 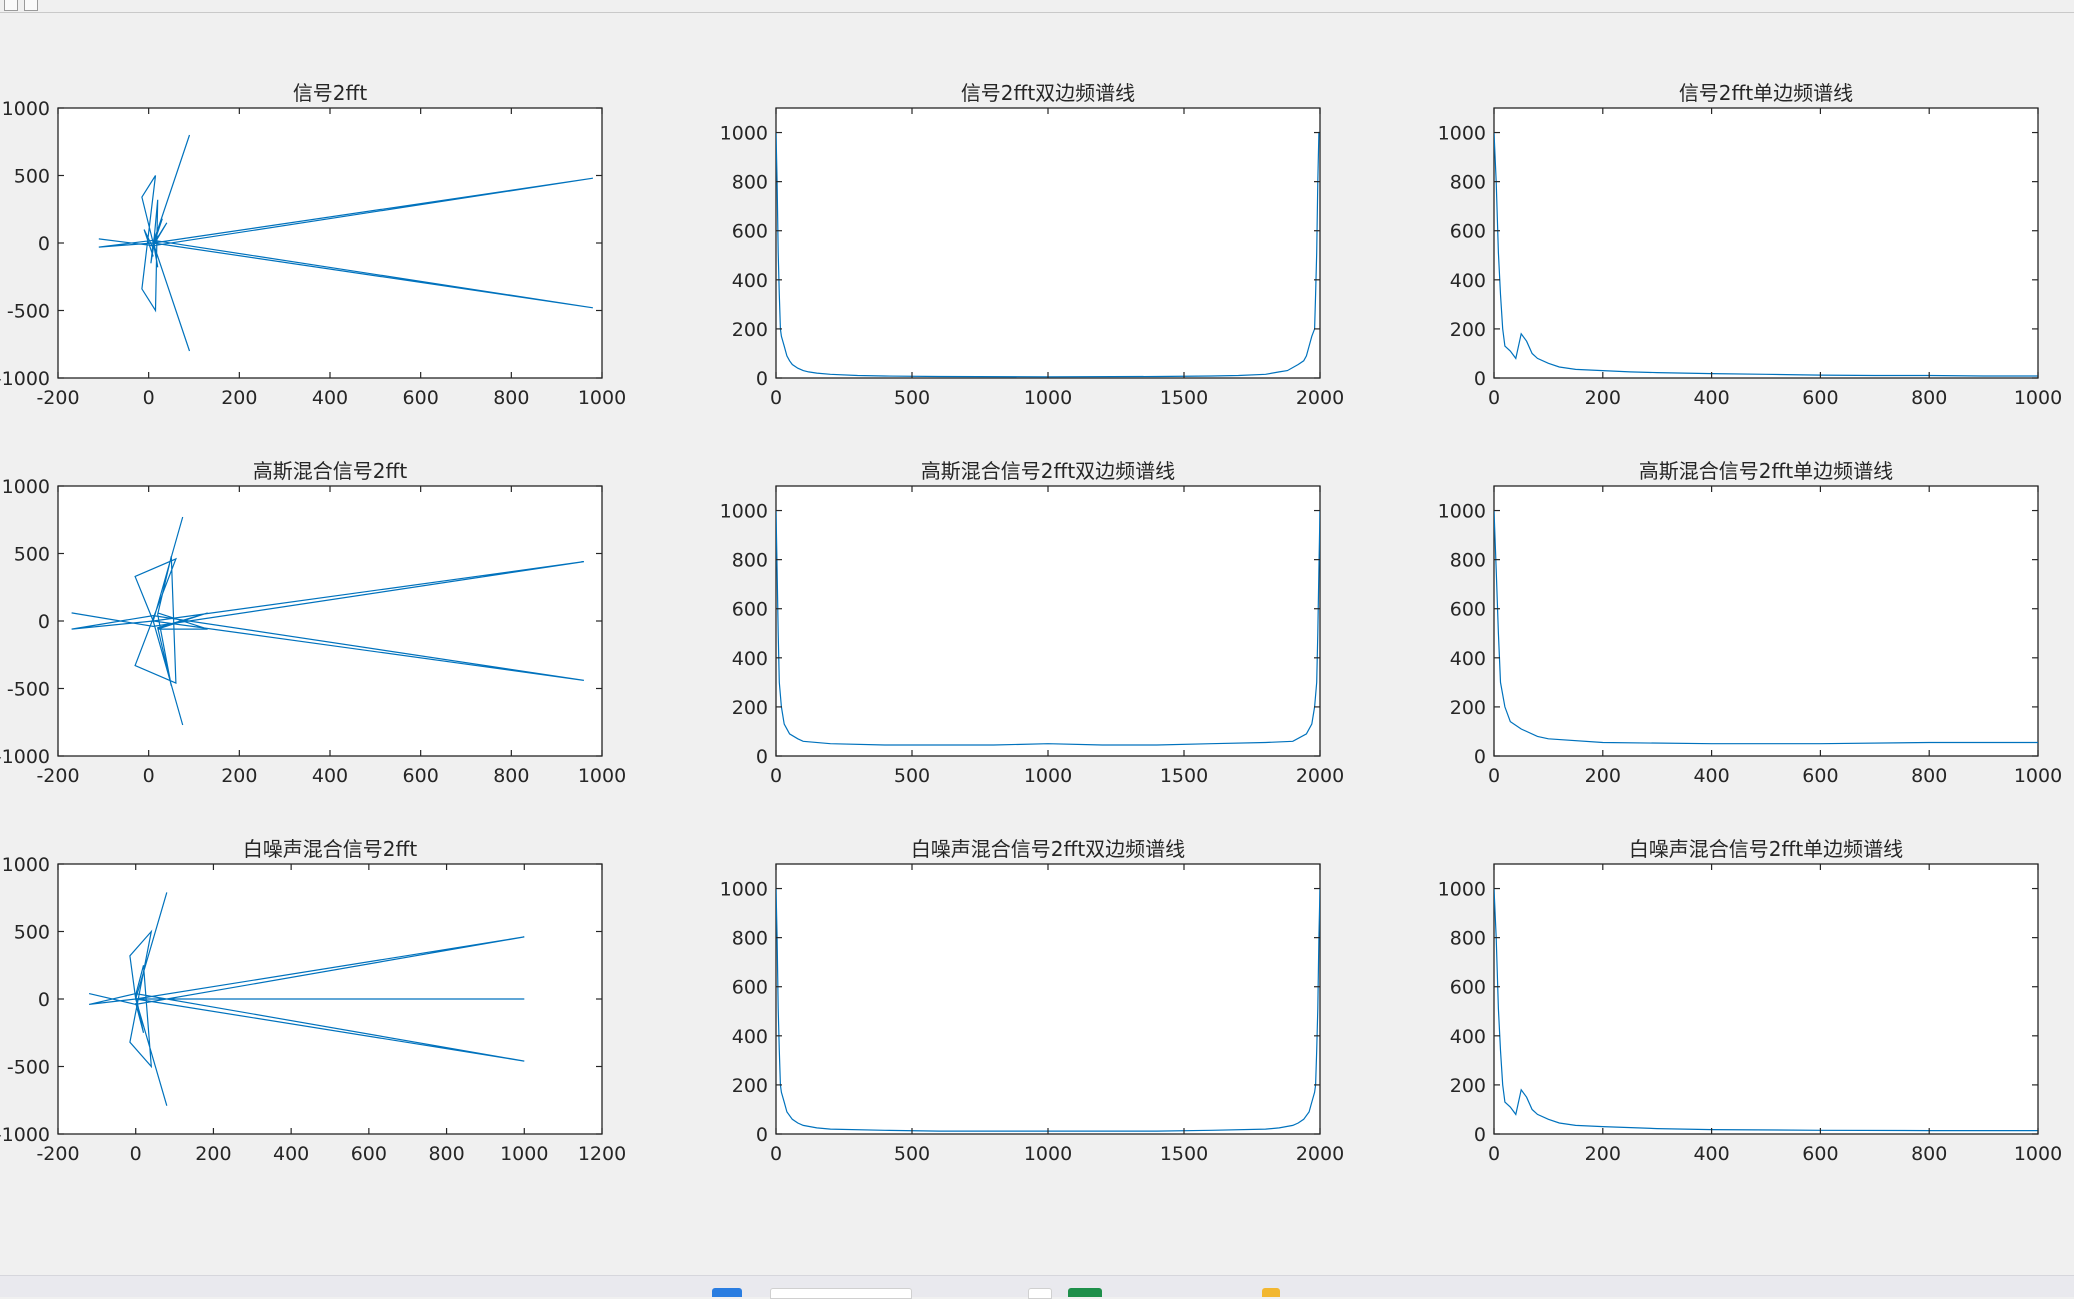 What do you see at coordinates (1040, 1293) in the screenshot?
I see `taskbar-app-icon` at bounding box center [1040, 1293].